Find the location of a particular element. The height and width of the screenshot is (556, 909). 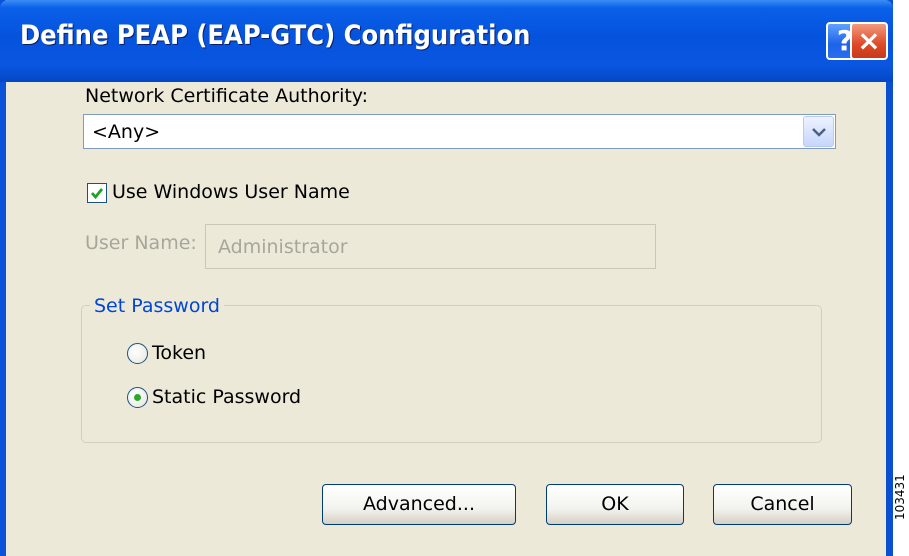

set-password-group-label: Set Password is located at coordinates (157, 306).